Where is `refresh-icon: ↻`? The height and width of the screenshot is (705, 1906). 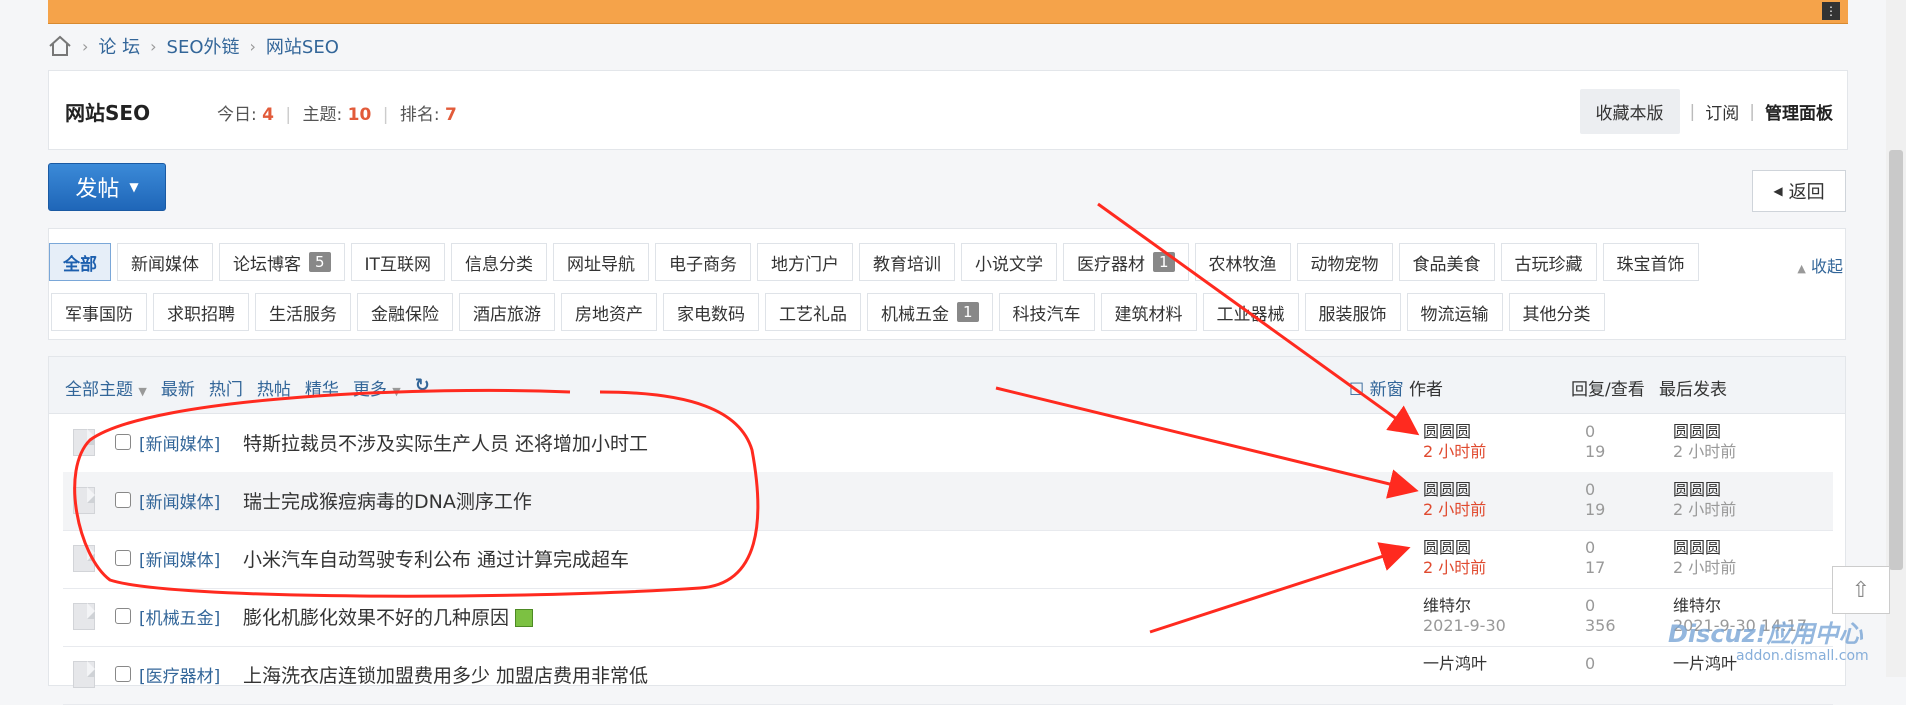
refresh-icon: ↻ is located at coordinates (422, 387).